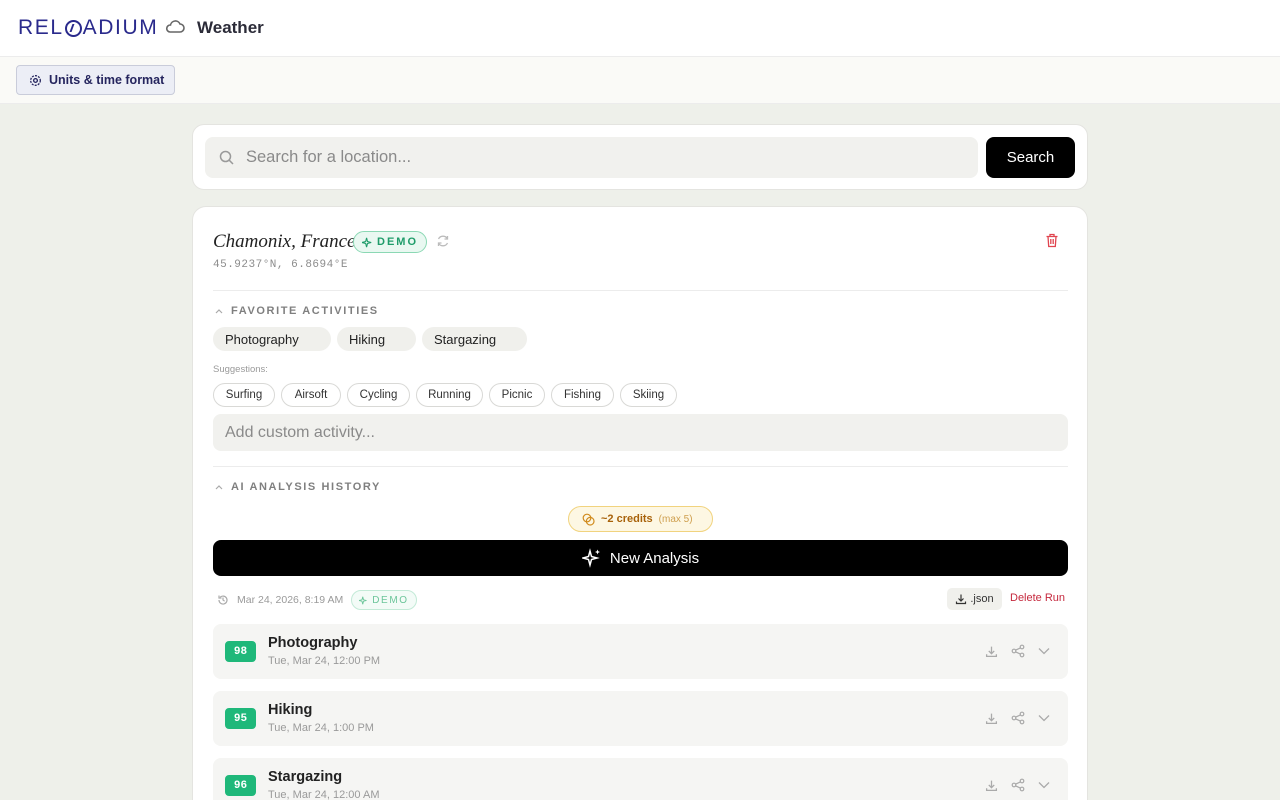 The height and width of the screenshot is (800, 1280). I want to click on search-button: Search, so click(1030, 157).